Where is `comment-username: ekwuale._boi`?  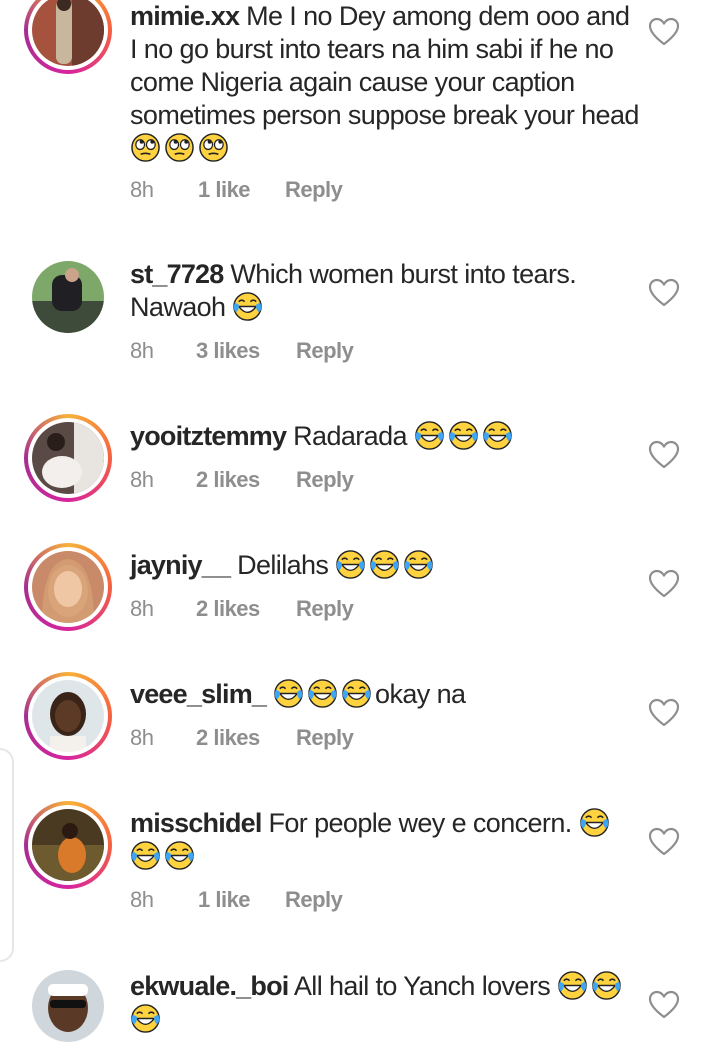
comment-username: ekwuale._boi is located at coordinates (209, 986).